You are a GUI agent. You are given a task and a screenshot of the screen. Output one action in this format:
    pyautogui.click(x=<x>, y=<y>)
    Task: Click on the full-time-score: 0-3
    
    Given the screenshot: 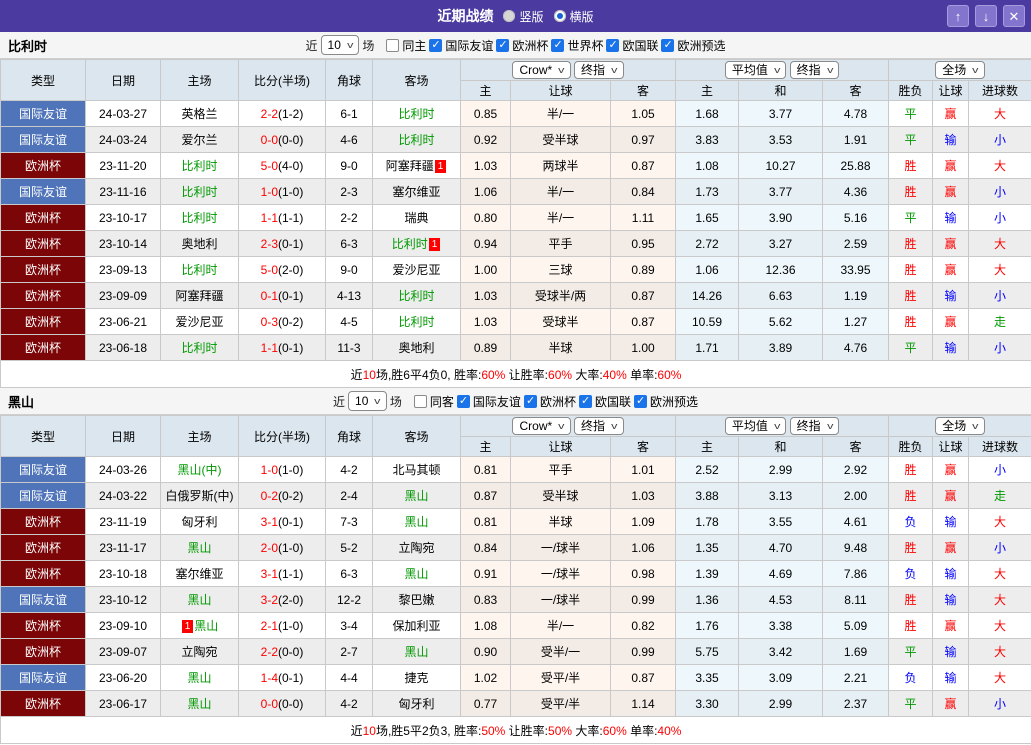 What is the action you would take?
    pyautogui.click(x=269, y=321)
    